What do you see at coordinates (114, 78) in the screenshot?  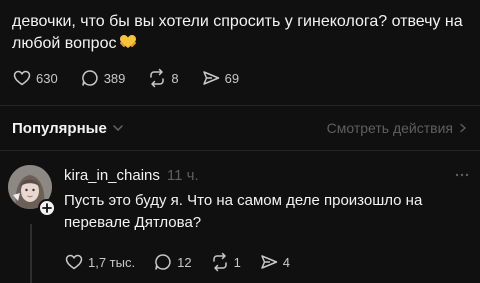 I see `reply-count: 389` at bounding box center [114, 78].